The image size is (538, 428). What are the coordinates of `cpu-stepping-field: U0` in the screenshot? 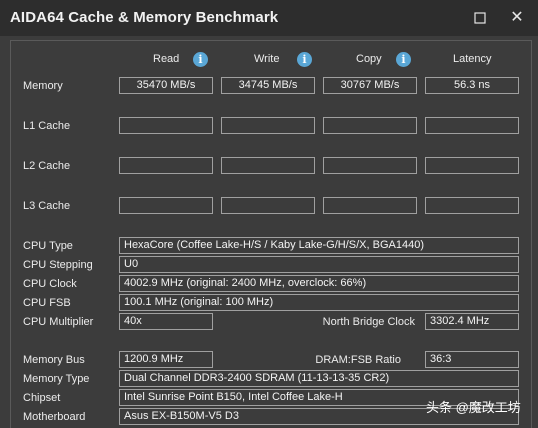 It's located at (319, 264).